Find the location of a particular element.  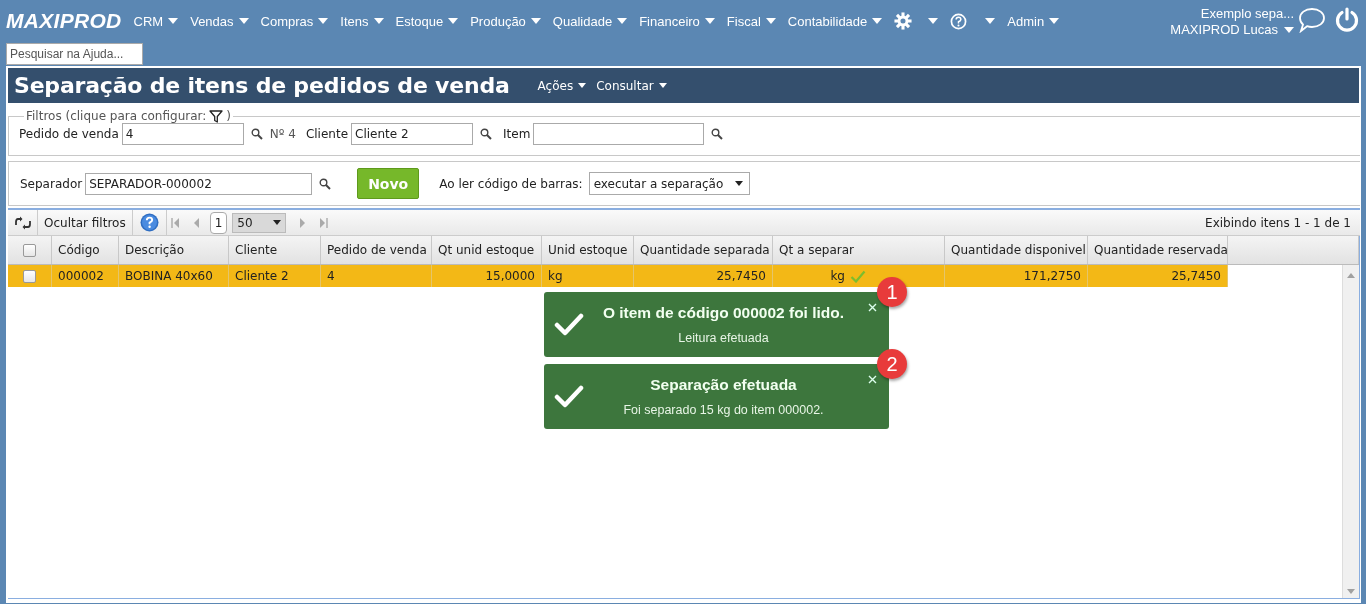

page-number-field: 1 is located at coordinates (218, 222).